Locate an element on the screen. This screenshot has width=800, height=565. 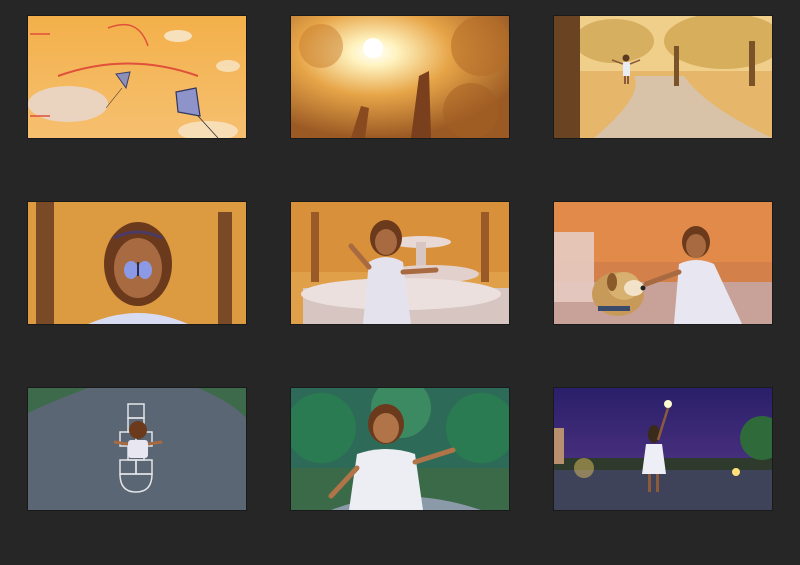
storyboard-panel-sunlight is located at coordinates (400, 77).